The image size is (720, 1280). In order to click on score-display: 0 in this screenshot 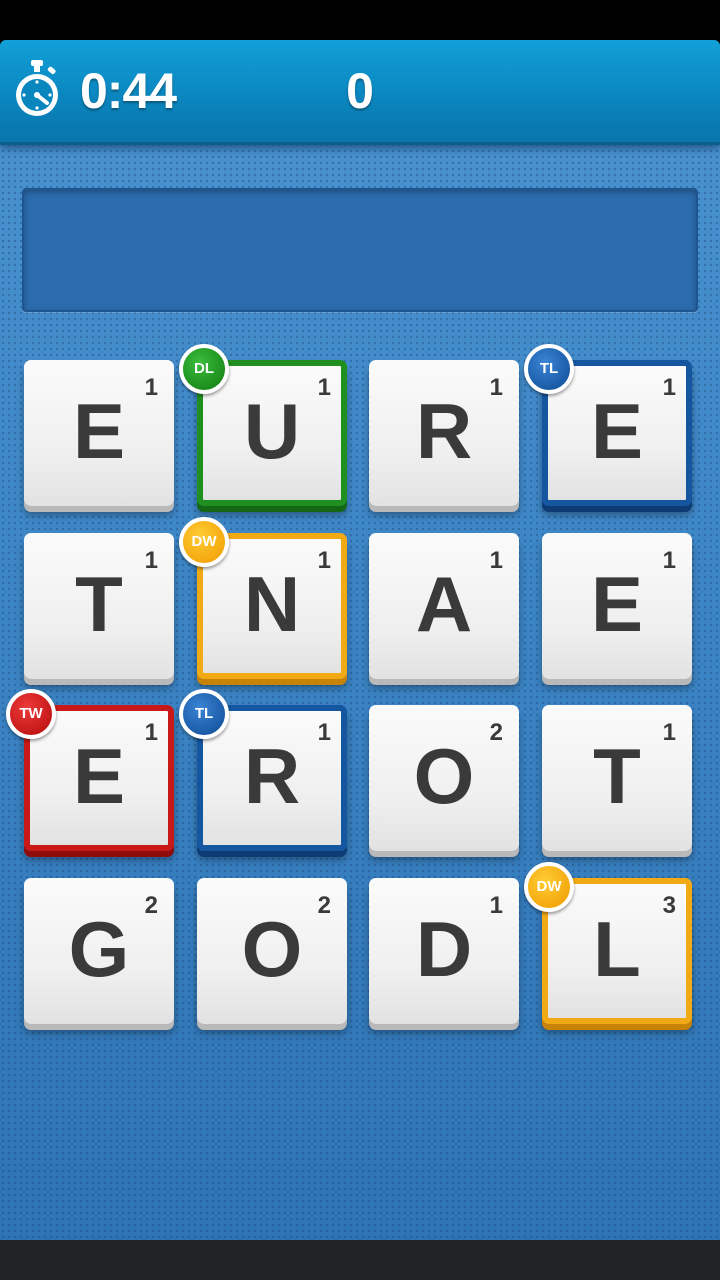, I will do `click(360, 91)`.